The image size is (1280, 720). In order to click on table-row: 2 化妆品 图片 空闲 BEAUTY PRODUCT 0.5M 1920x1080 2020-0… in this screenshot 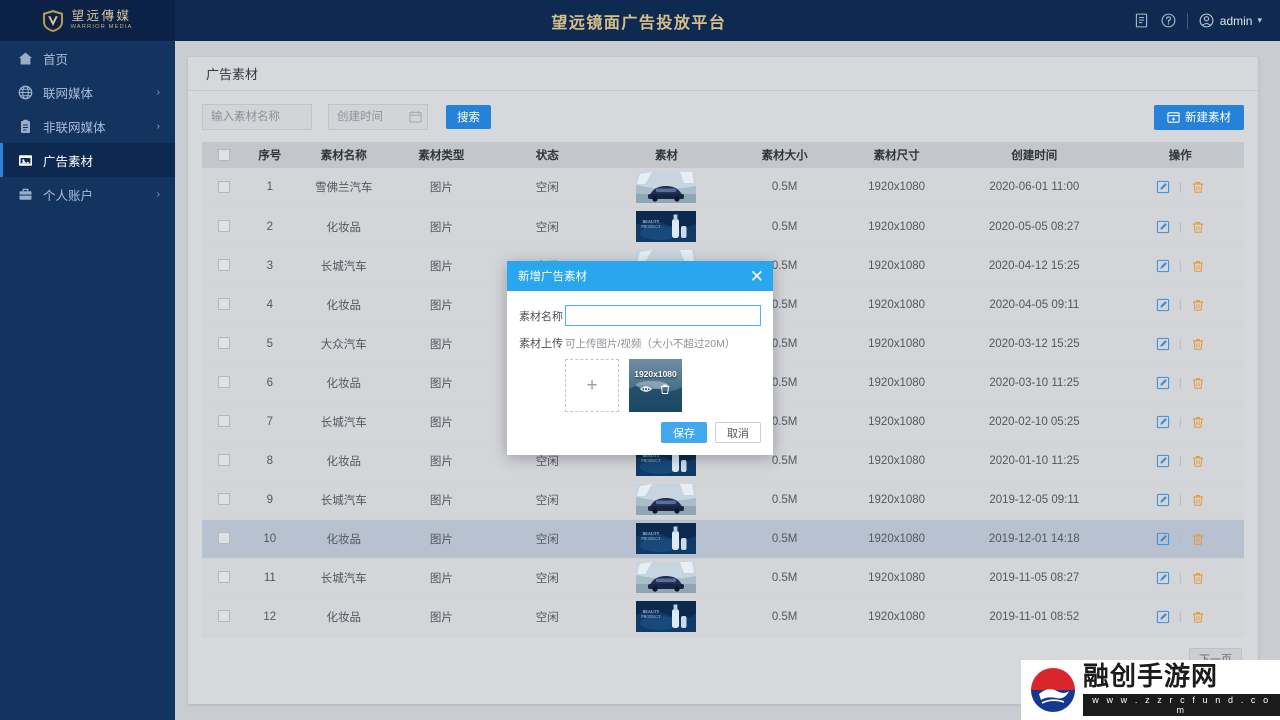, I will do `click(723, 227)`.